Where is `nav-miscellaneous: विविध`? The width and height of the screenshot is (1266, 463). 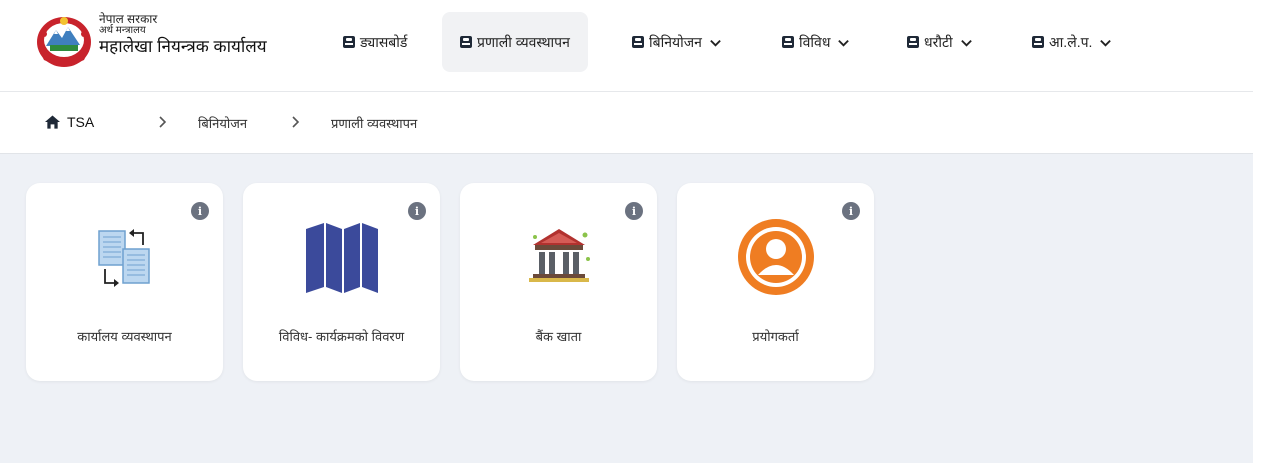 nav-miscellaneous: विविध is located at coordinates (816, 42).